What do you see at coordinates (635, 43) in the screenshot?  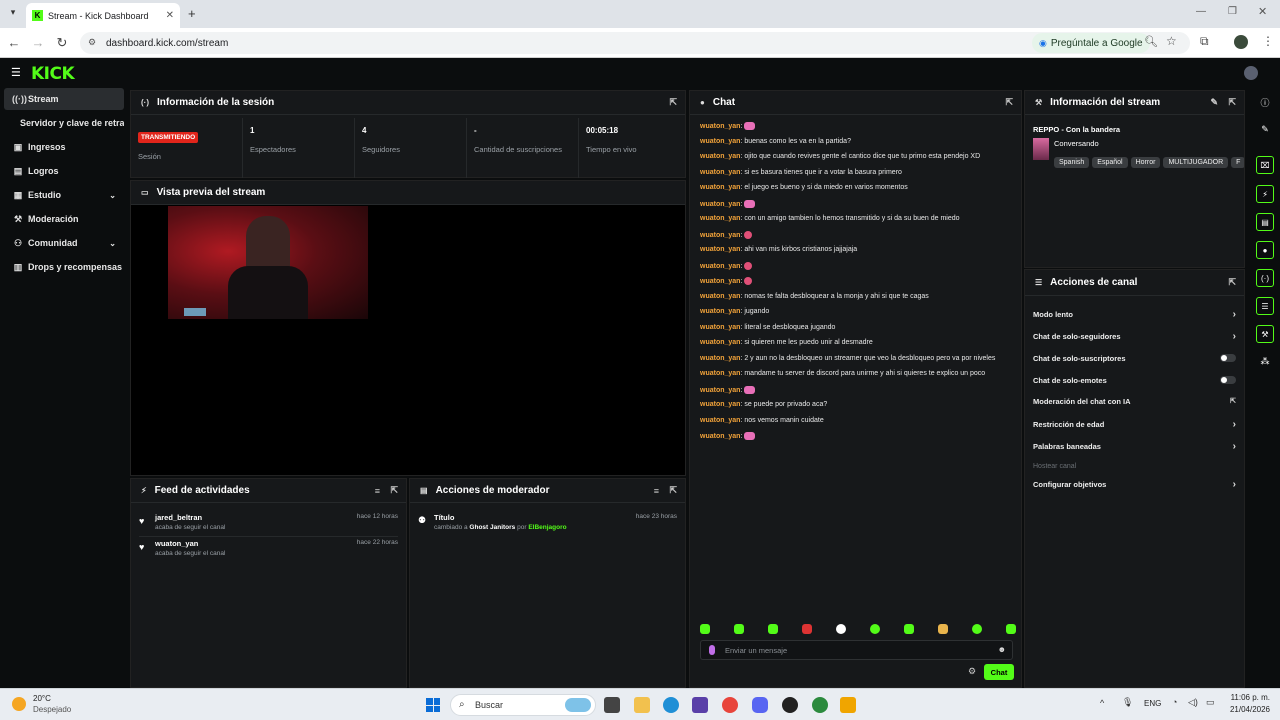 I see `address-bar: ⚙ dashboard.kick.com/stream` at bounding box center [635, 43].